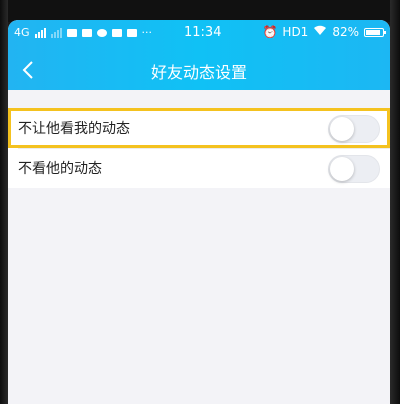  What do you see at coordinates (200, 11) in the screenshot?
I see `phone-bezel-top` at bounding box center [200, 11].